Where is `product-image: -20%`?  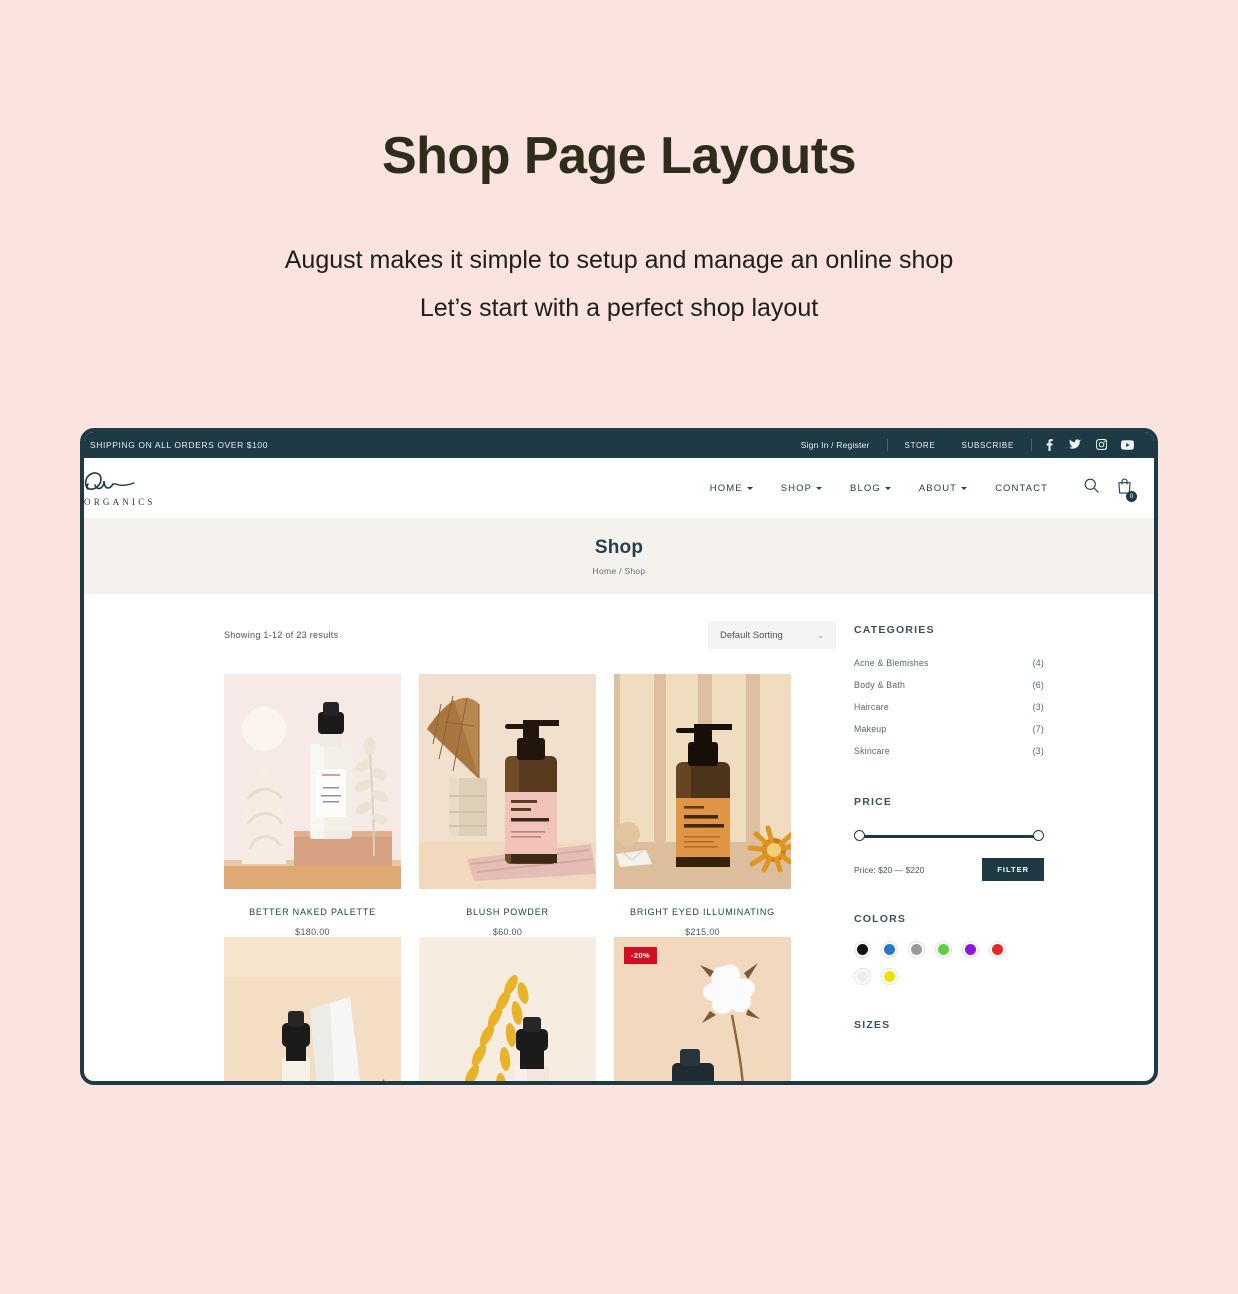 product-image: -20% is located at coordinates (702, 1009).